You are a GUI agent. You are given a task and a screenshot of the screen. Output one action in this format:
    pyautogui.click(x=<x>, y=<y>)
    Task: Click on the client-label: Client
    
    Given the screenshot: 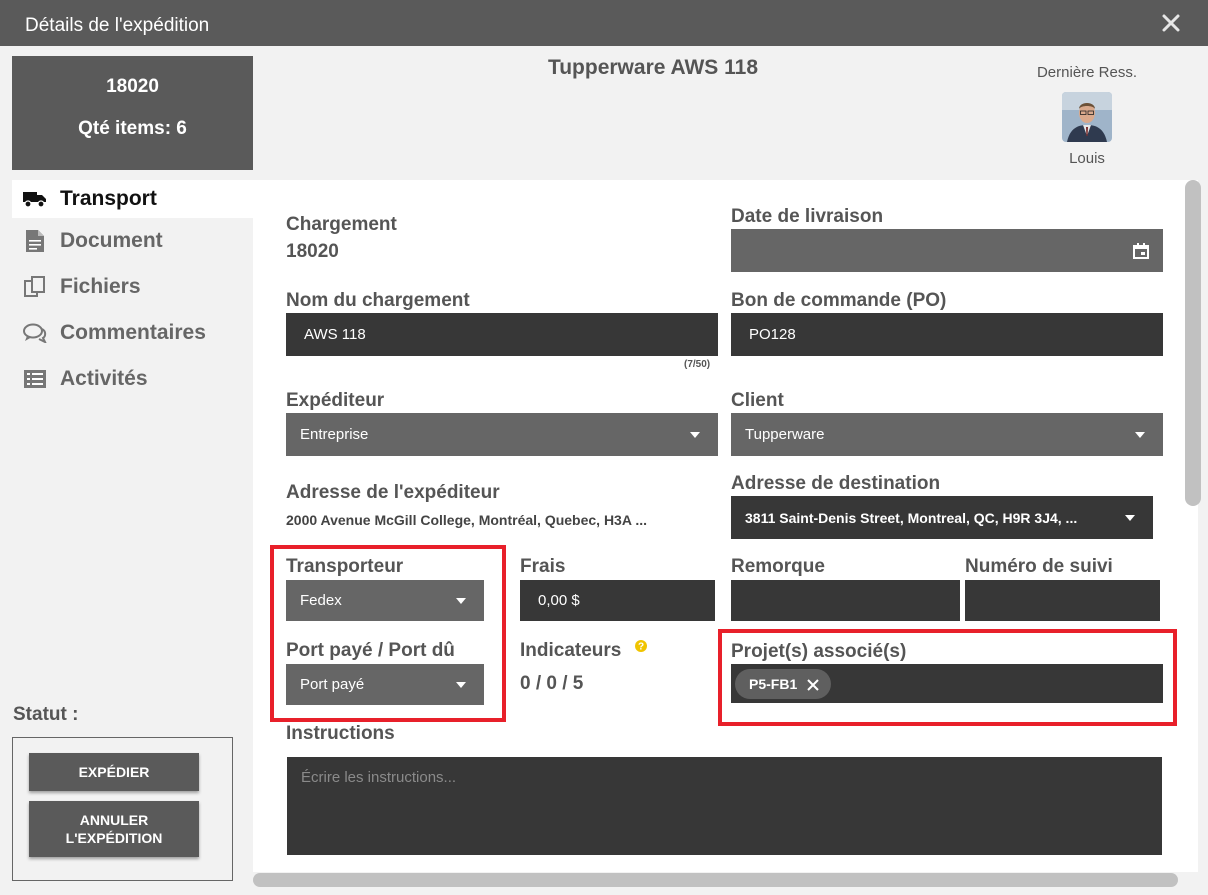 What is the action you would take?
    pyautogui.click(x=757, y=400)
    